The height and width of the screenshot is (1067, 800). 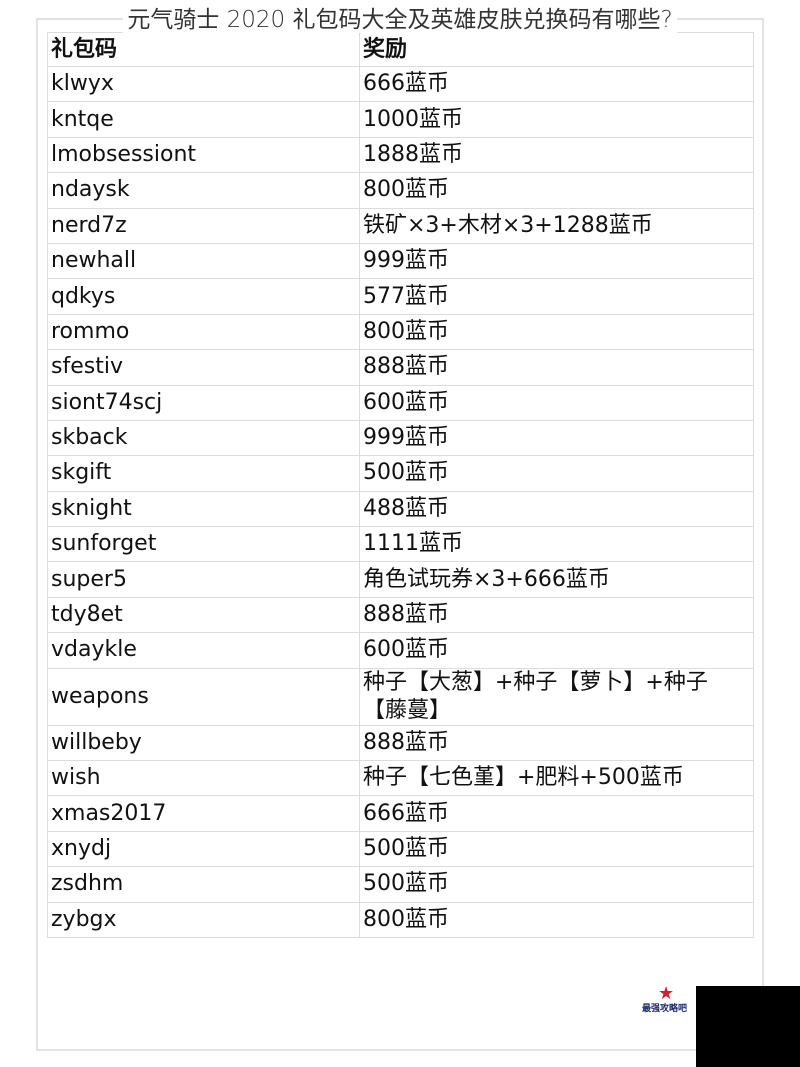 What do you see at coordinates (665, 1009) in the screenshot?
I see `watermark-text: 最强攻略吧` at bounding box center [665, 1009].